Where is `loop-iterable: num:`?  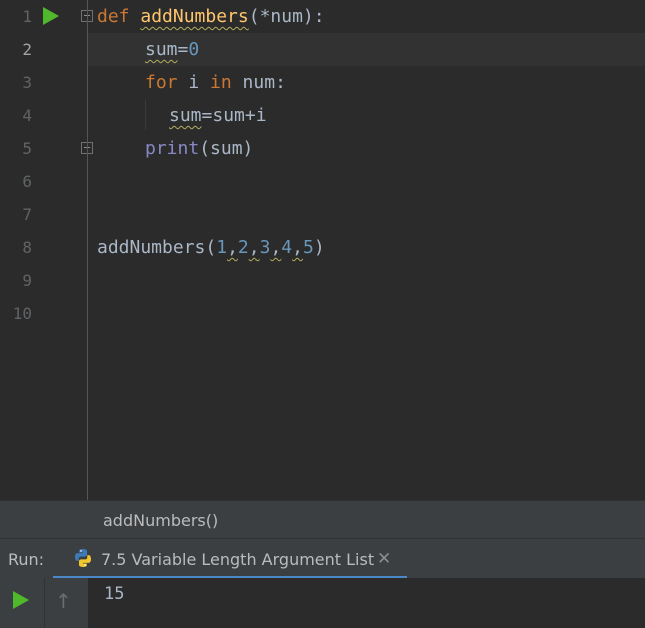
loop-iterable: num: is located at coordinates (258, 82).